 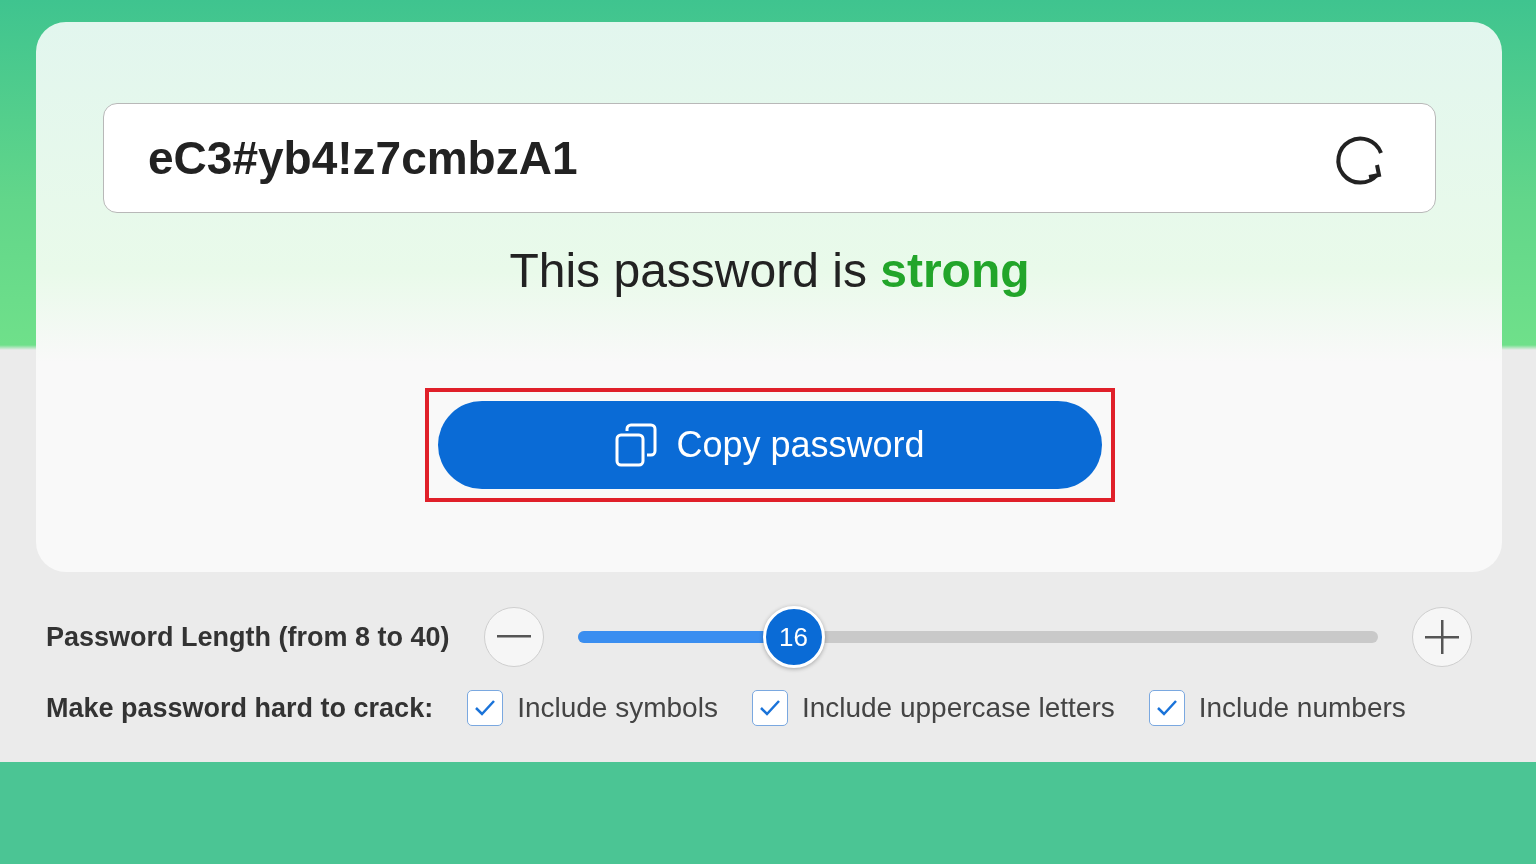 I want to click on password-input: eC3#yb4!z7cmbzA1, so click(x=739, y=158).